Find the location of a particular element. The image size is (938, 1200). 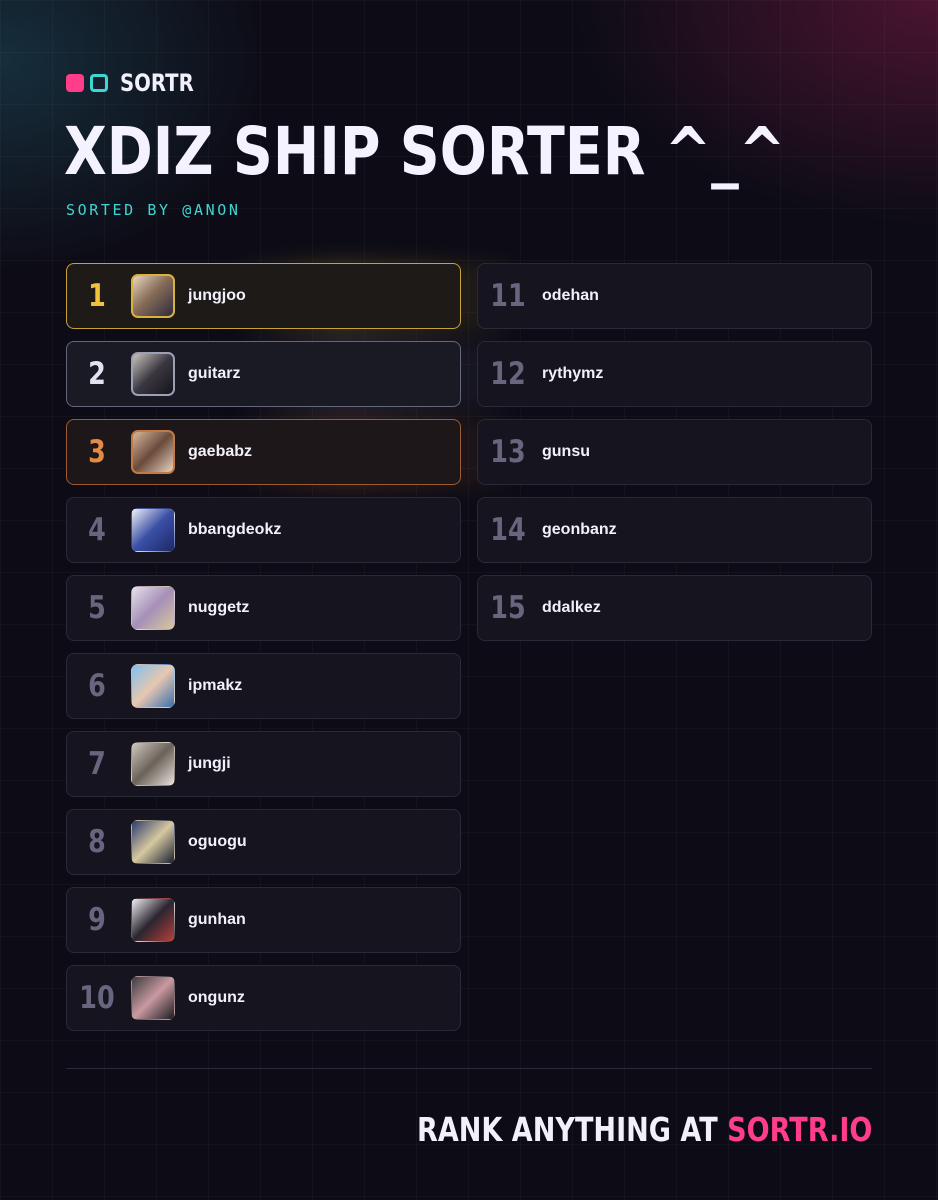

ship-name: gunsu is located at coordinates (566, 451).